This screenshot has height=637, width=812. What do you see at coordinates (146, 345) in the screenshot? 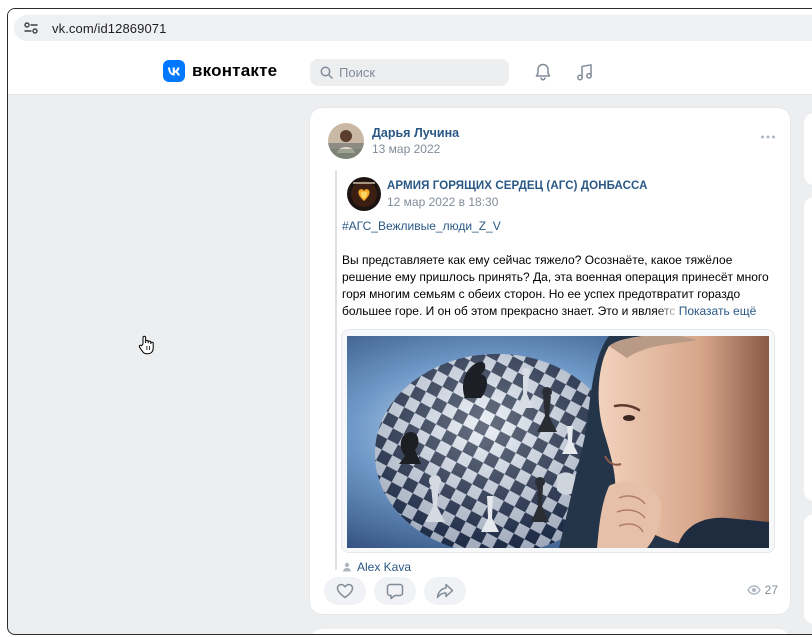
I see `hand-cursor-icon` at bounding box center [146, 345].